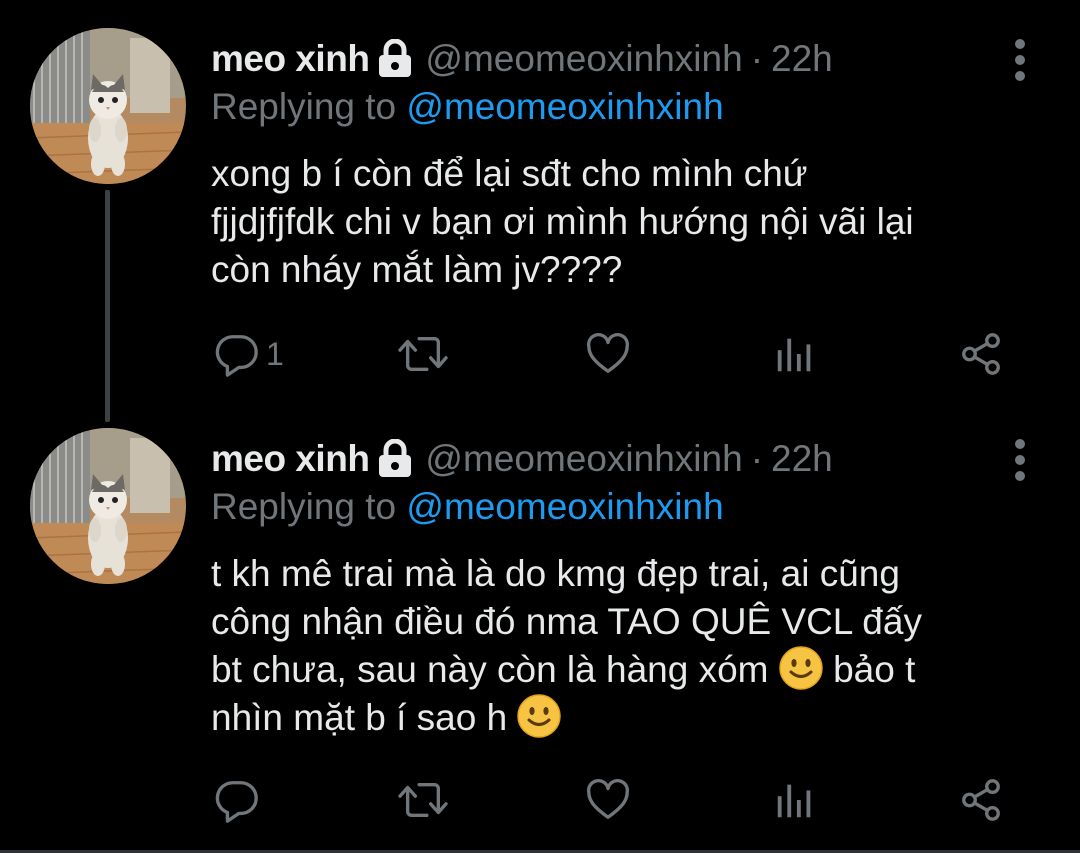 The height and width of the screenshot is (853, 1080). What do you see at coordinates (359, 717) in the screenshot?
I see `tweet-text-segment: nhìn mặt b í sao h` at bounding box center [359, 717].